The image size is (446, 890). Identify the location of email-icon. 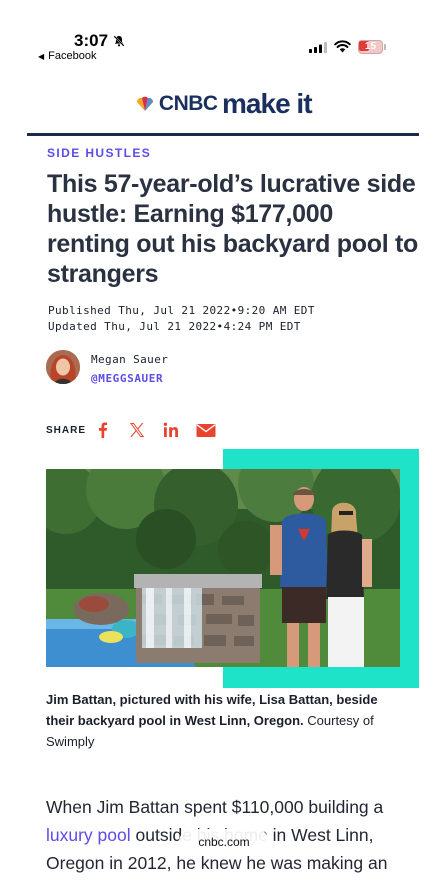
(206, 430).